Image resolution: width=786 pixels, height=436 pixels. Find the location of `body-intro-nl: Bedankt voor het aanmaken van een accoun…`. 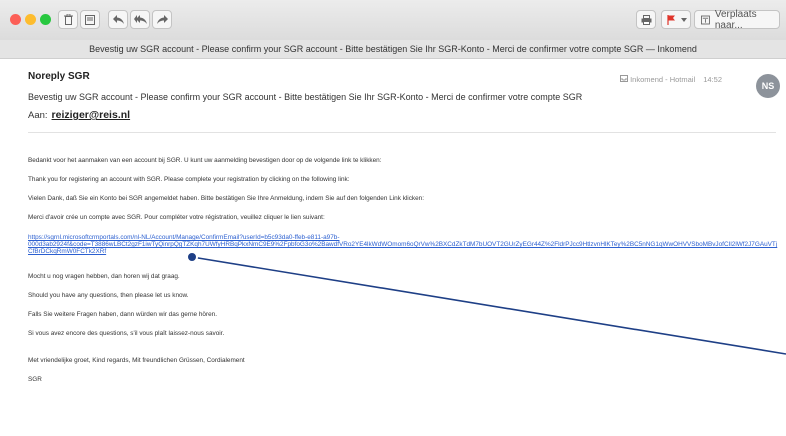

body-intro-nl: Bedankt voor het aanmaken van een accoun… is located at coordinates (205, 160).